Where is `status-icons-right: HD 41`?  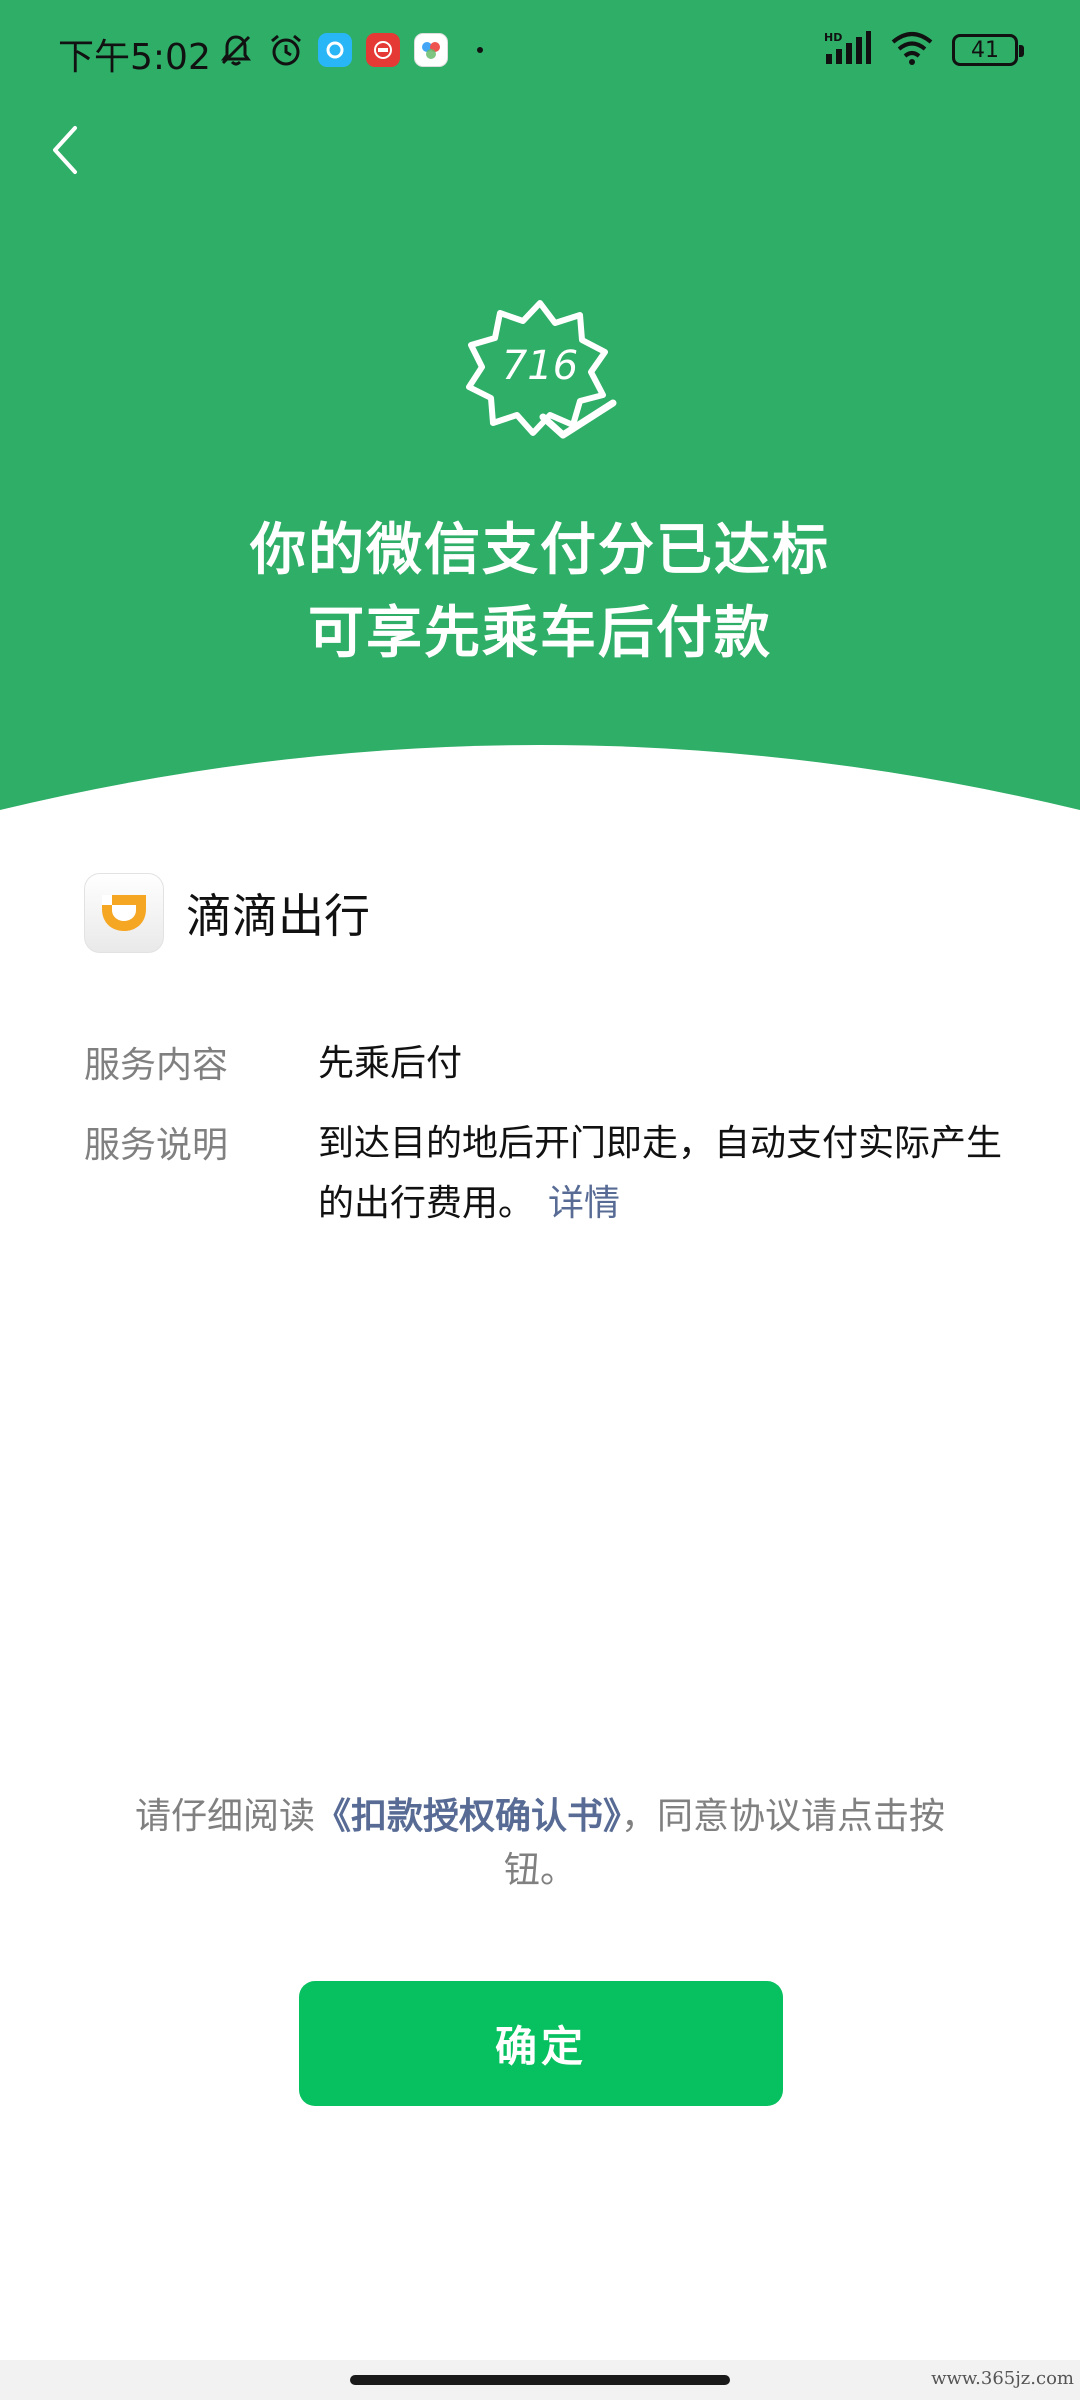
status-icons-right: HD 41 is located at coordinates (924, 50).